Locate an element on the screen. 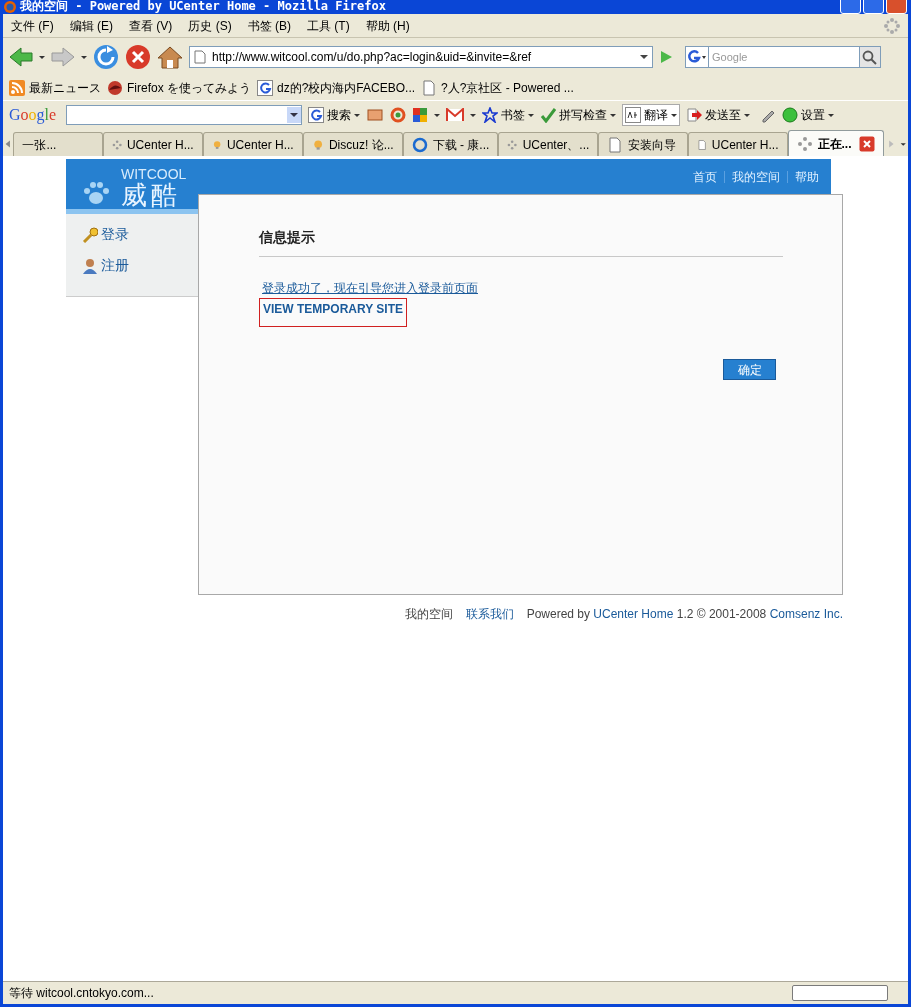  mail-icon is located at coordinates (455, 115).